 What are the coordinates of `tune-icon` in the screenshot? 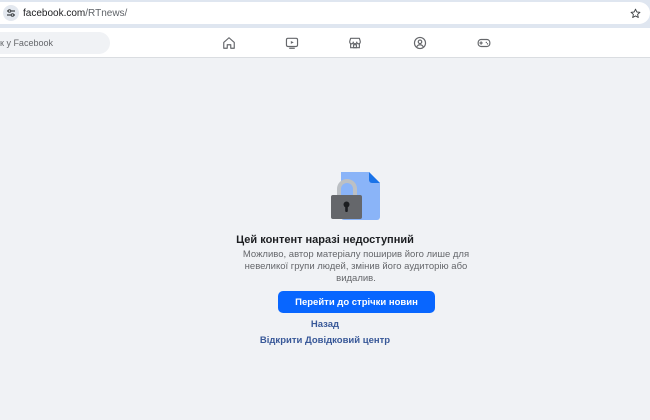 It's located at (11, 13).